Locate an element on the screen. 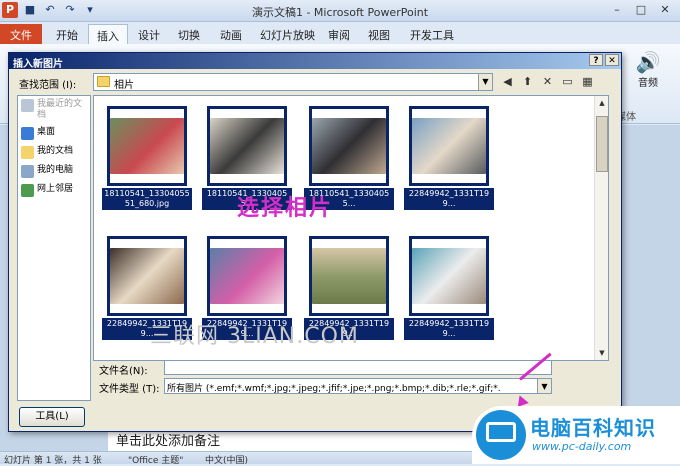 The width and height of the screenshot is (680, 466). tab-home: 开始 is located at coordinates (67, 34).